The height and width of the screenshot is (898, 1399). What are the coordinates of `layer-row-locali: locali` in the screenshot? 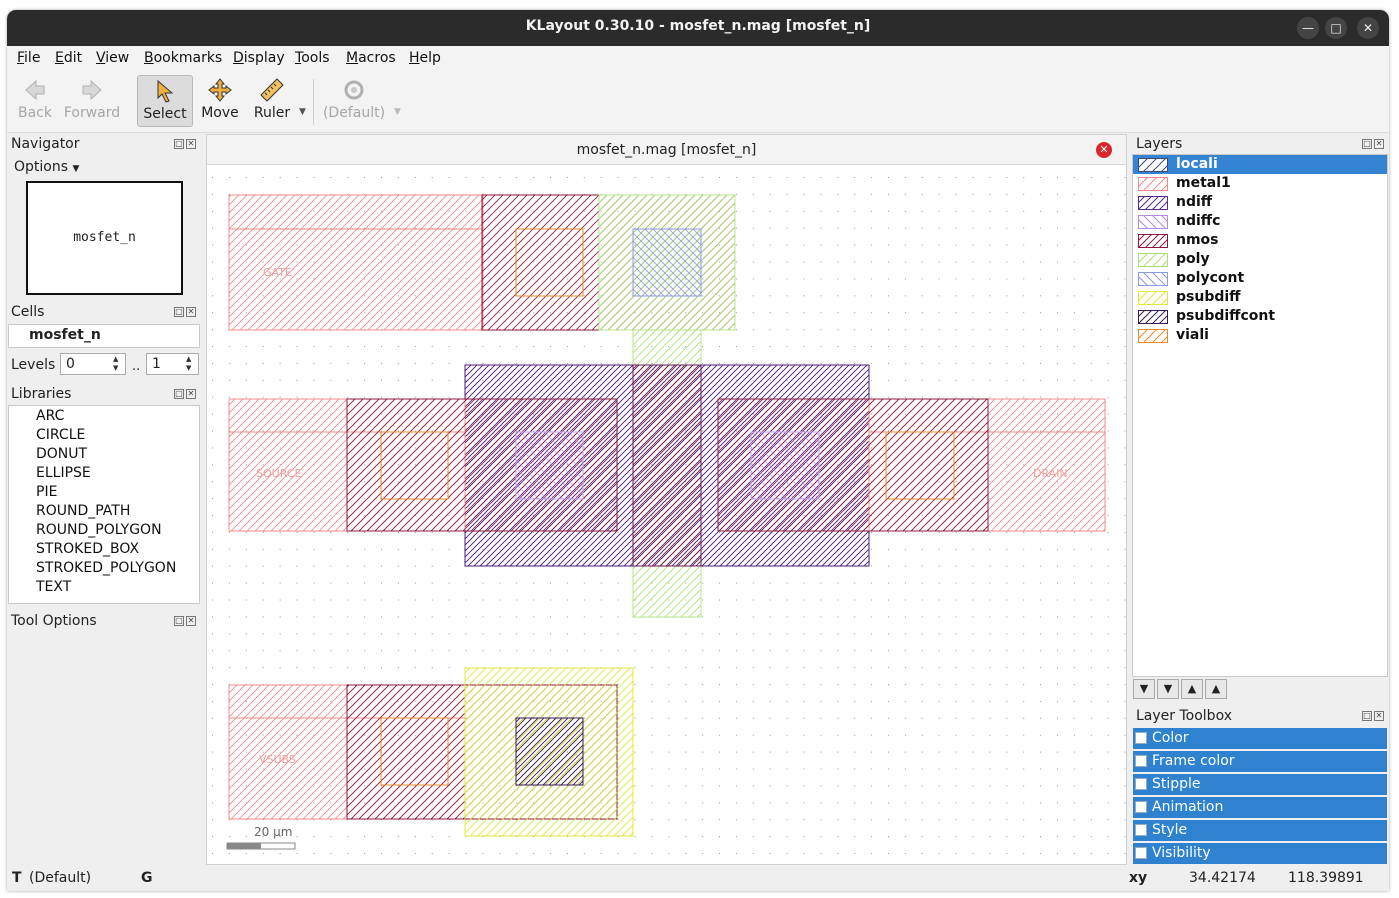 It's located at (1260, 164).